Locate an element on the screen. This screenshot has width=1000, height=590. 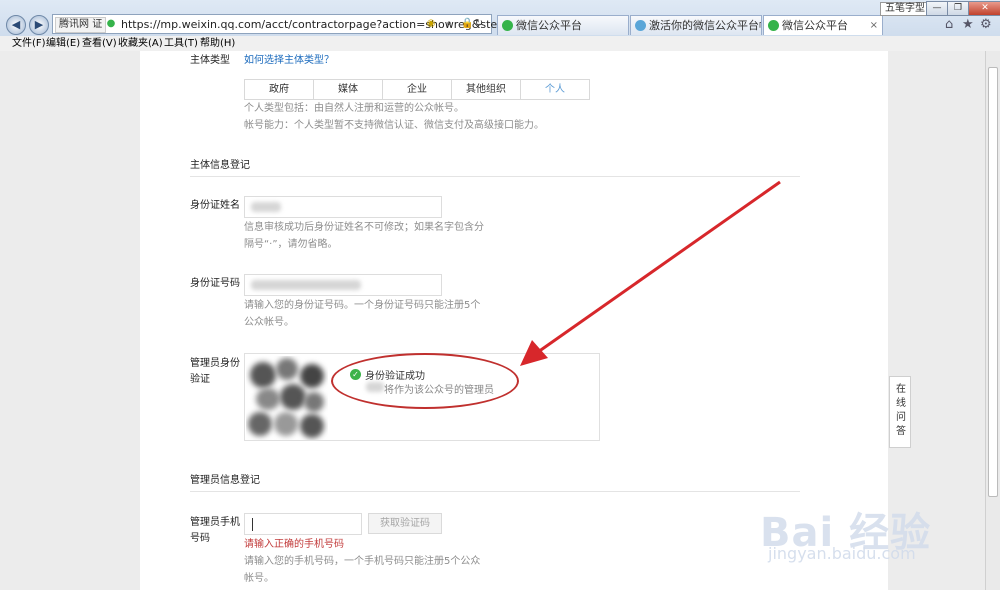
arrow-shaft is located at coordinates (659, 267).